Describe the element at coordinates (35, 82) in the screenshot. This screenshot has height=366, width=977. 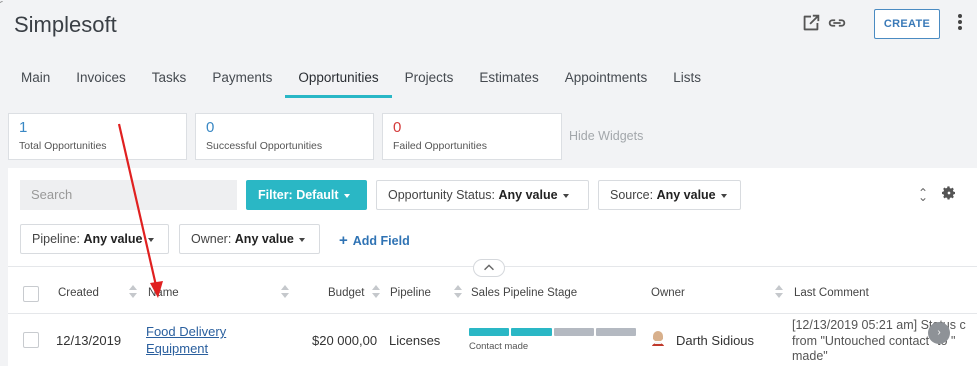
I see `tab-main: Main` at that location.